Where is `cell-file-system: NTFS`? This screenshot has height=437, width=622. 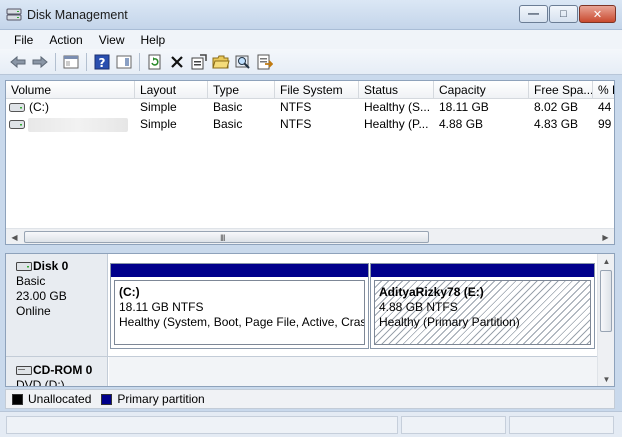
cell-file-system: NTFS is located at coordinates (296, 107).